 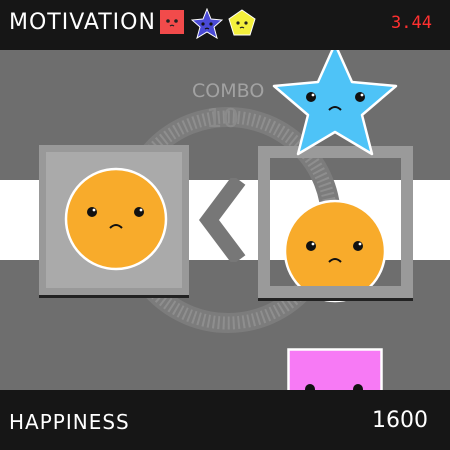 I want to click on indigo-star-face-icon, so click(x=207, y=24).